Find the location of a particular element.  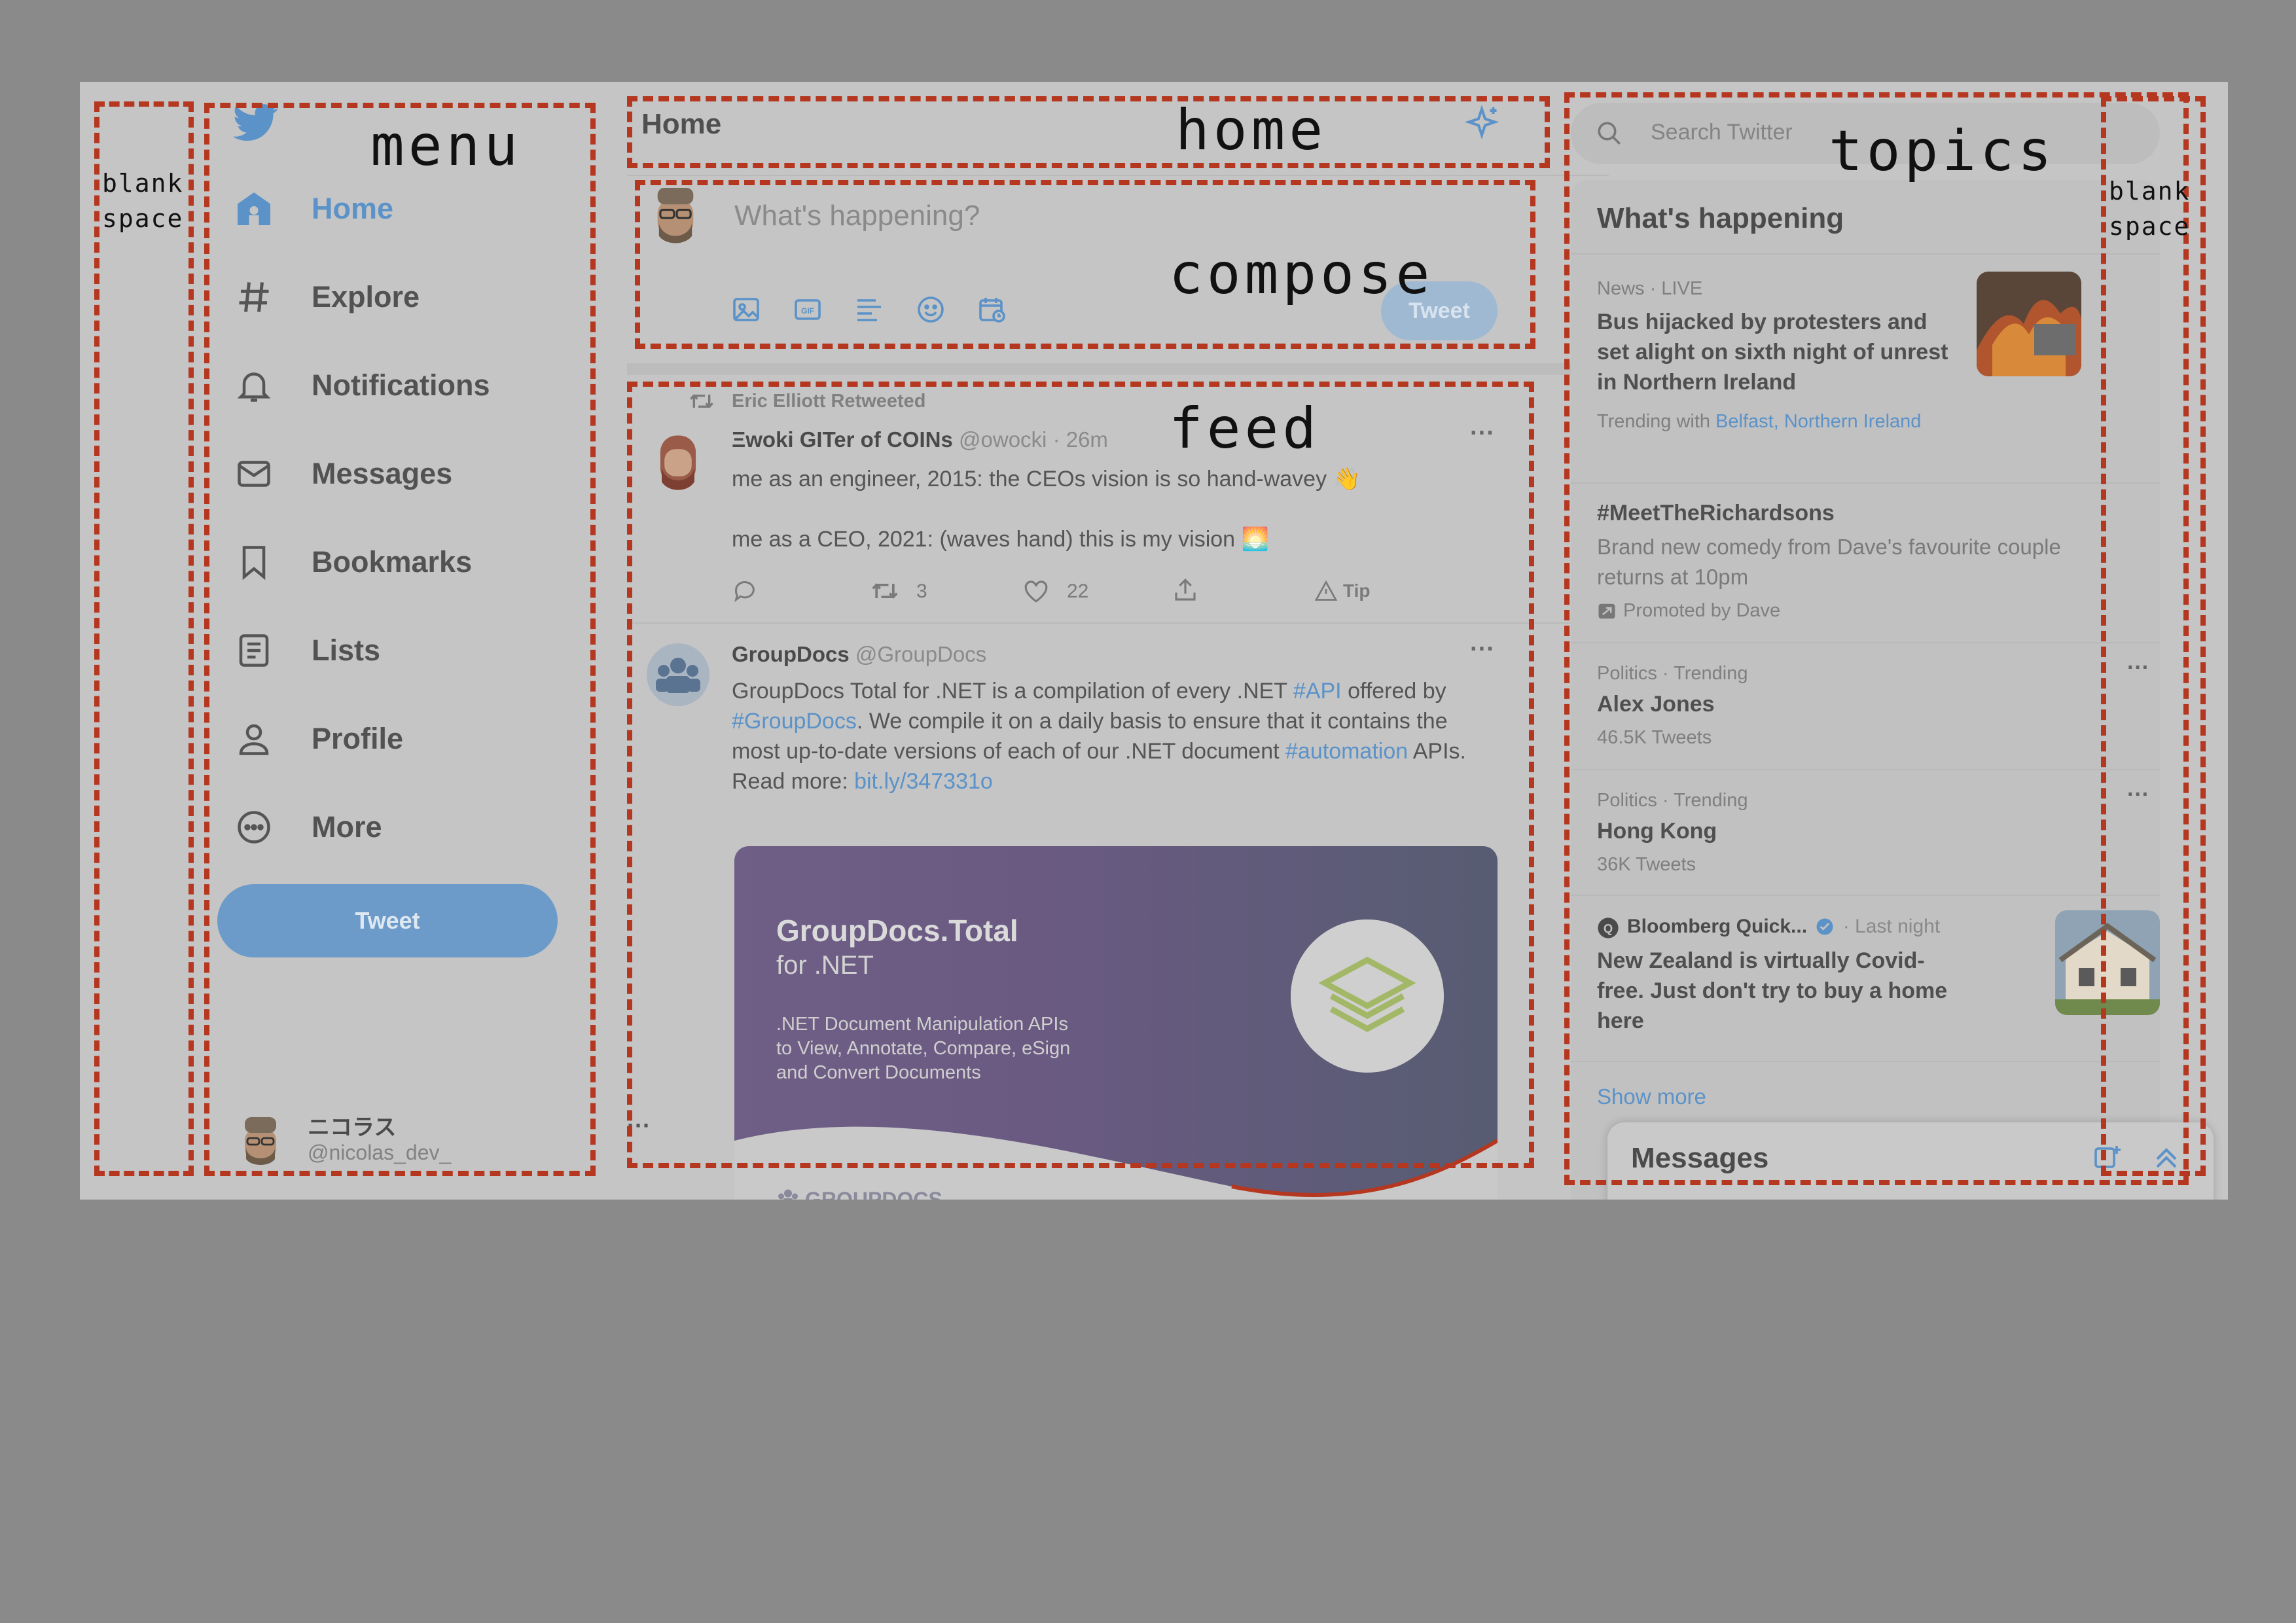

feed-label: feed is located at coordinates (1245, 429).